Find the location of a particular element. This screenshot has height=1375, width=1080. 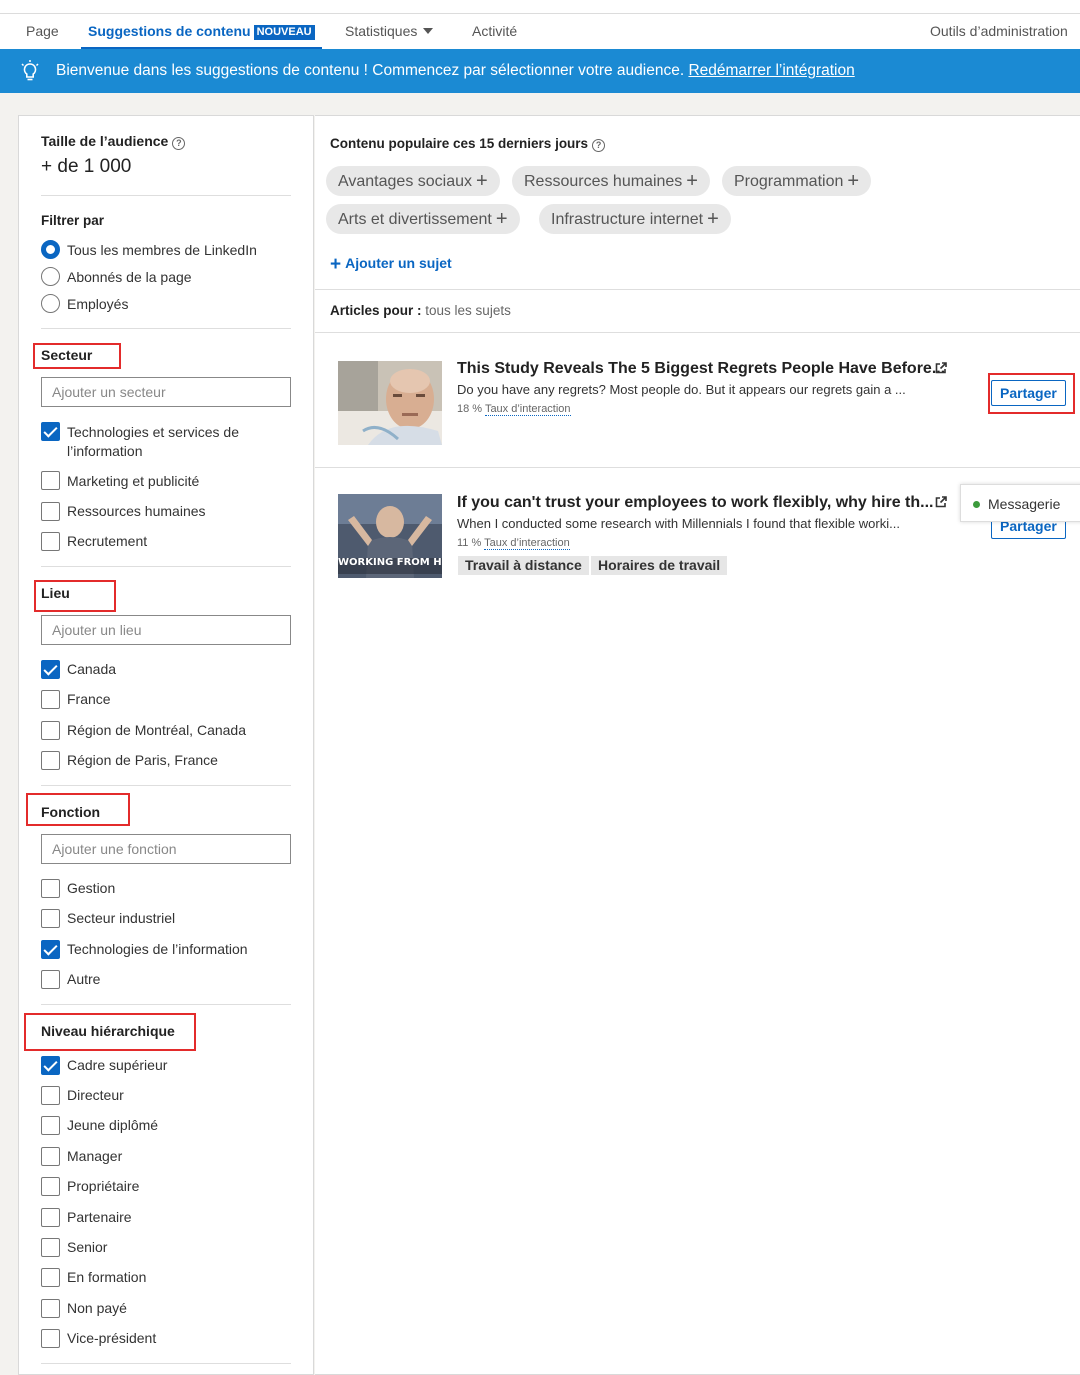

location-input: Ajouter un lieu is located at coordinates (166, 630).